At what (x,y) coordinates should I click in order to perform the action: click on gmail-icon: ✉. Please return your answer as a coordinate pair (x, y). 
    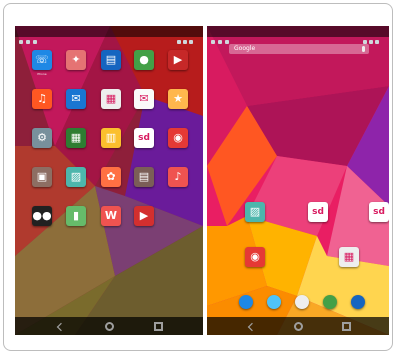
    Looking at the image, I should click on (144, 98).